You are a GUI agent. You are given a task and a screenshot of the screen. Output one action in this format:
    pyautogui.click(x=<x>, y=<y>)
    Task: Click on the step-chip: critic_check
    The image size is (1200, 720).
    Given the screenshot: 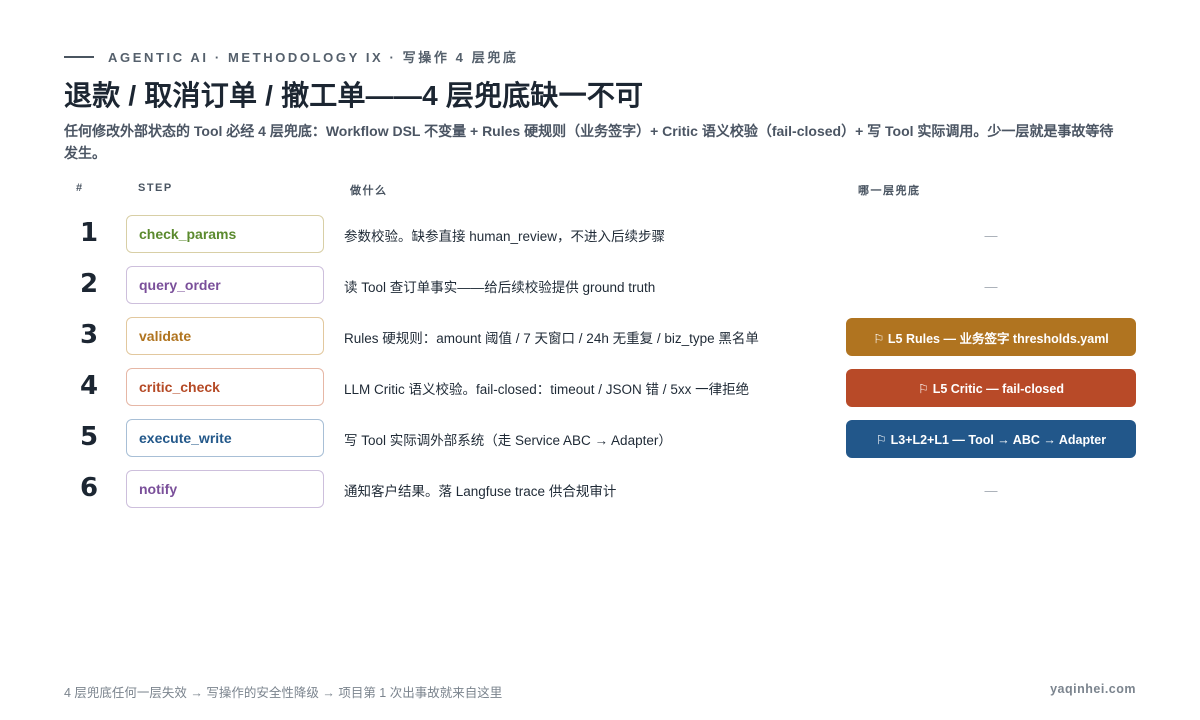 What is the action you would take?
    pyautogui.click(x=225, y=387)
    